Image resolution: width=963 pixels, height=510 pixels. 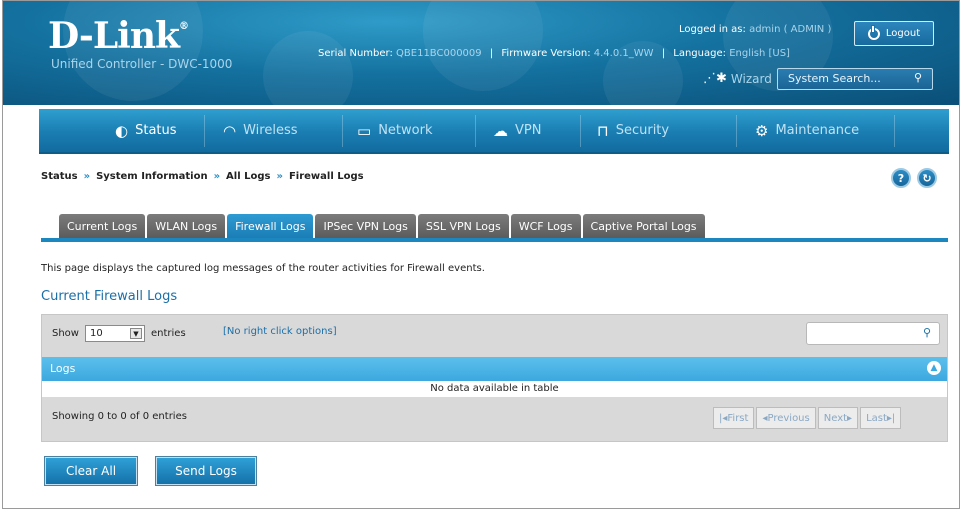 I want to click on clear-all-button: Clear All, so click(x=91, y=471).